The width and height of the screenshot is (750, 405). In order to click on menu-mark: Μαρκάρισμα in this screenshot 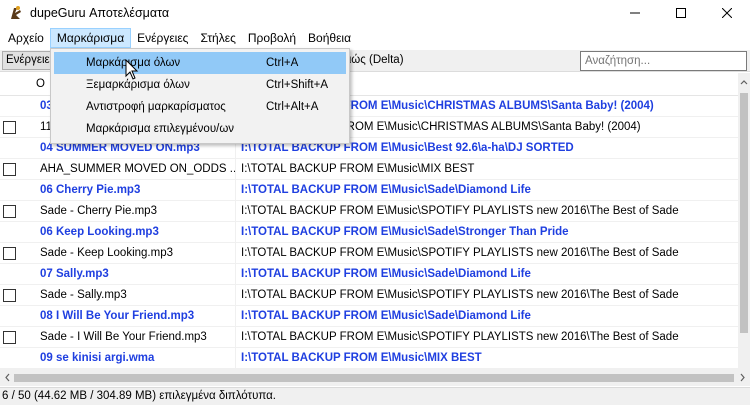, I will do `click(90, 38)`.